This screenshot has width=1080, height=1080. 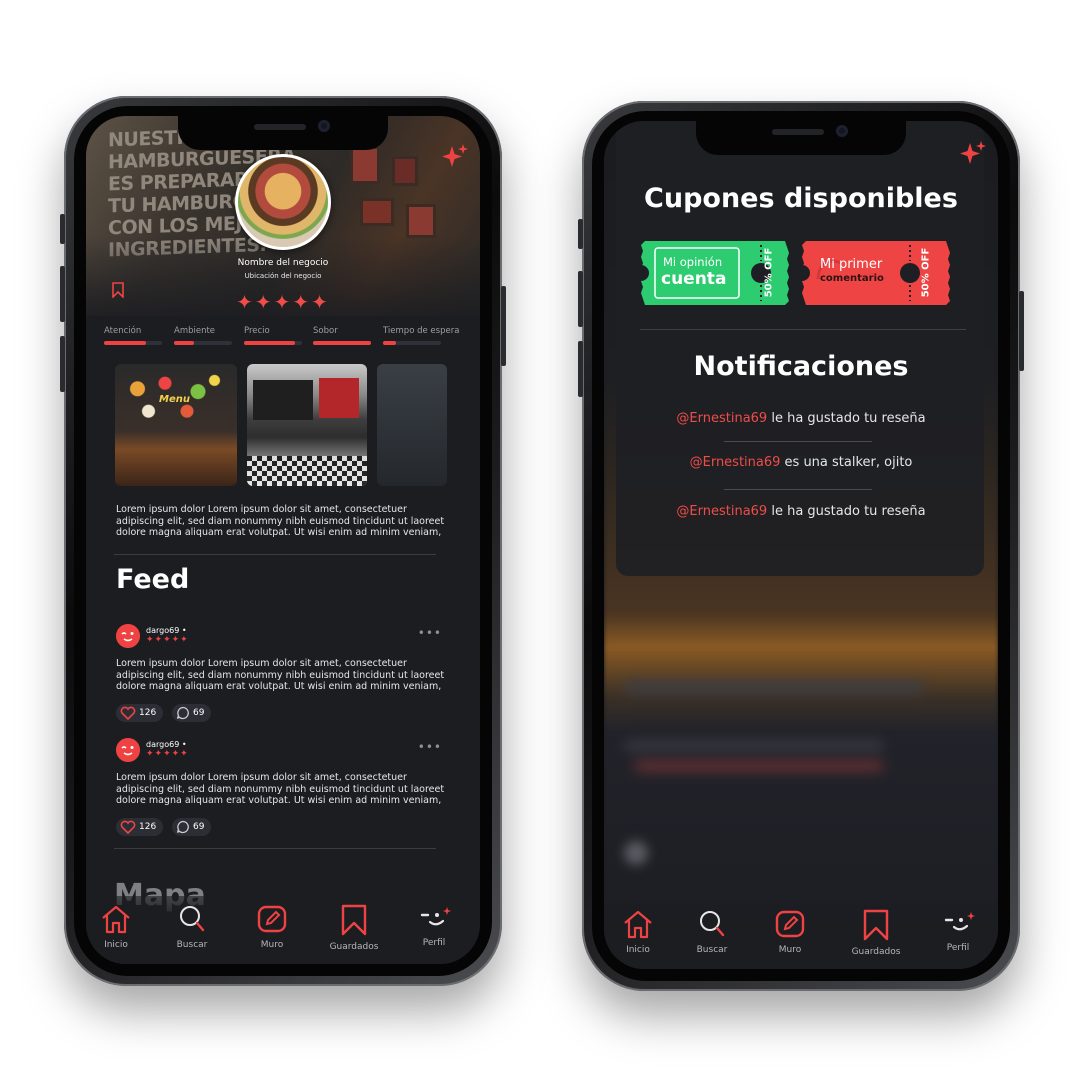 I want to click on coupon-line2: cuenta, so click(x=694, y=279).